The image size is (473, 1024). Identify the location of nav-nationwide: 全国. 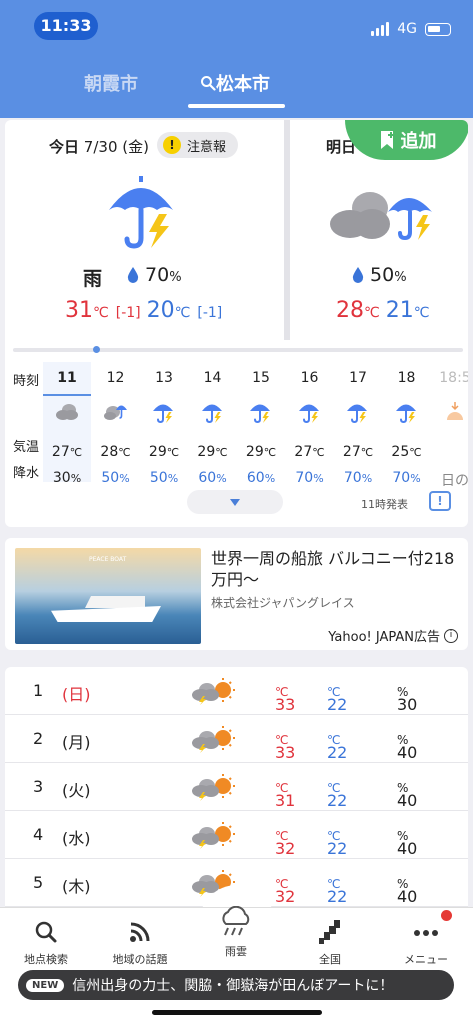
(330, 940).